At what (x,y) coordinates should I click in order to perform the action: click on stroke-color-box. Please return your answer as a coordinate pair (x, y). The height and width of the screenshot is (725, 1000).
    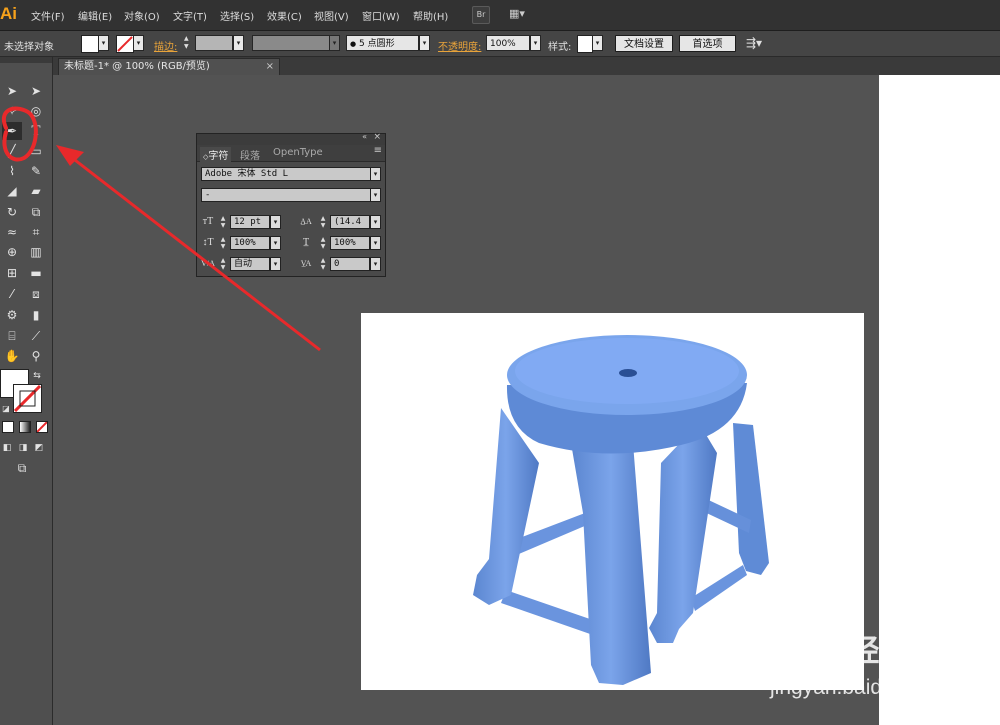
    Looking at the image, I should click on (27, 398).